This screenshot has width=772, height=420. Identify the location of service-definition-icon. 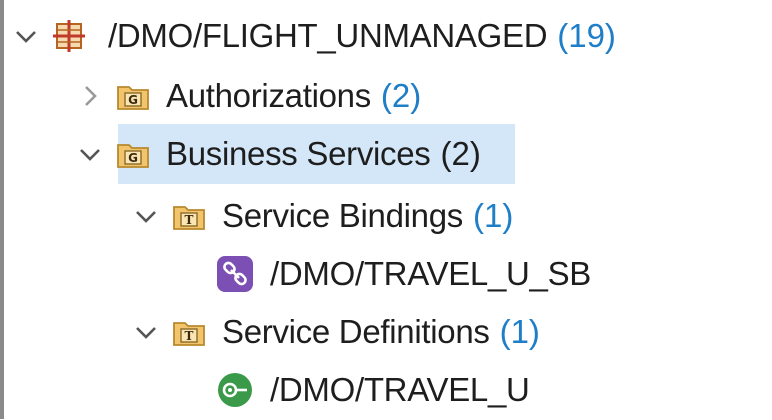
(235, 390).